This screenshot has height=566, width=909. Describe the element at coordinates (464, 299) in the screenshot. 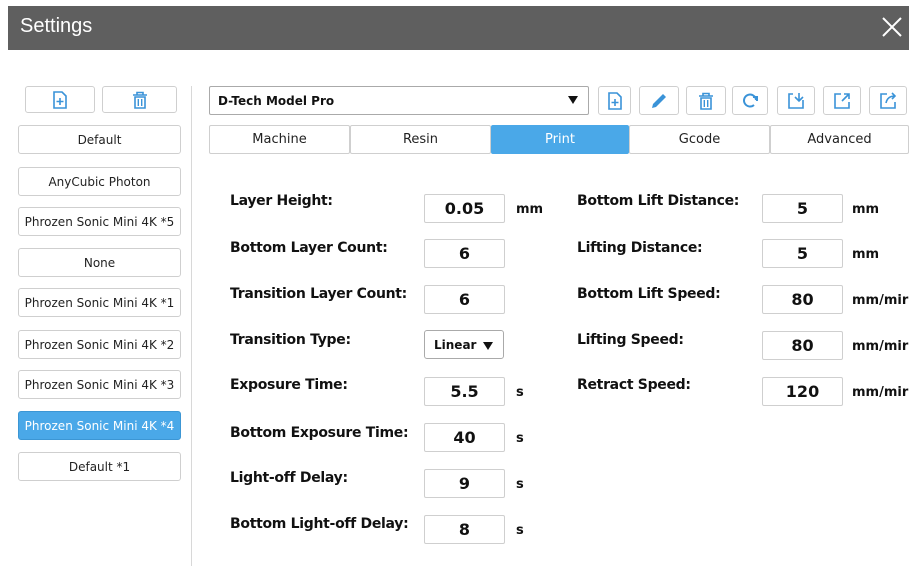

I see `transition-layer-count-field: 6` at that location.